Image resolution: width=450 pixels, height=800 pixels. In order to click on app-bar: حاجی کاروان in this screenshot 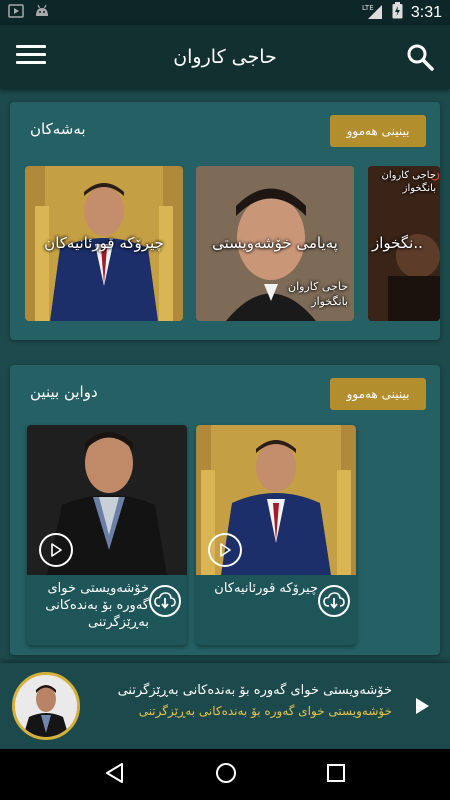, I will do `click(225, 57)`.